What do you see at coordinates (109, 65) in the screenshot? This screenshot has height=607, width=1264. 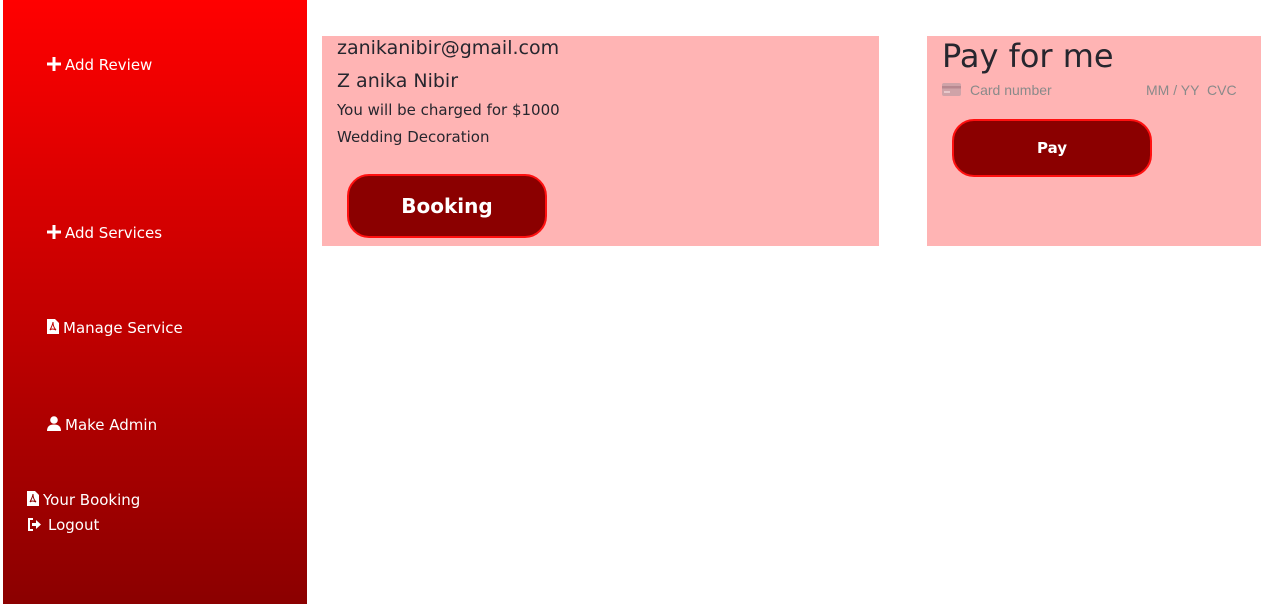 I see `sidebar-item-label: Add Review` at bounding box center [109, 65].